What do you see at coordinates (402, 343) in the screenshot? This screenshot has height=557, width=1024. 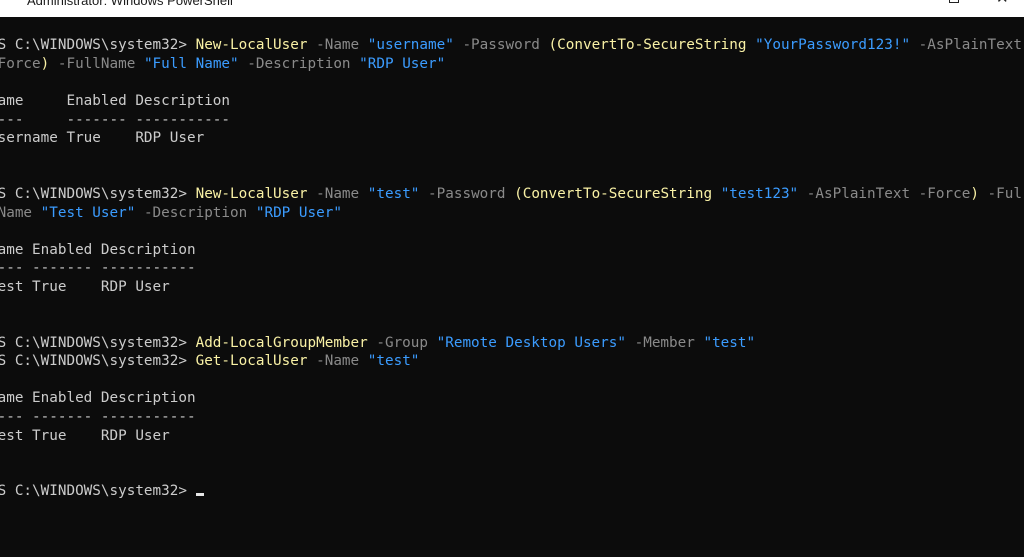 I see `parameter: -Group` at bounding box center [402, 343].